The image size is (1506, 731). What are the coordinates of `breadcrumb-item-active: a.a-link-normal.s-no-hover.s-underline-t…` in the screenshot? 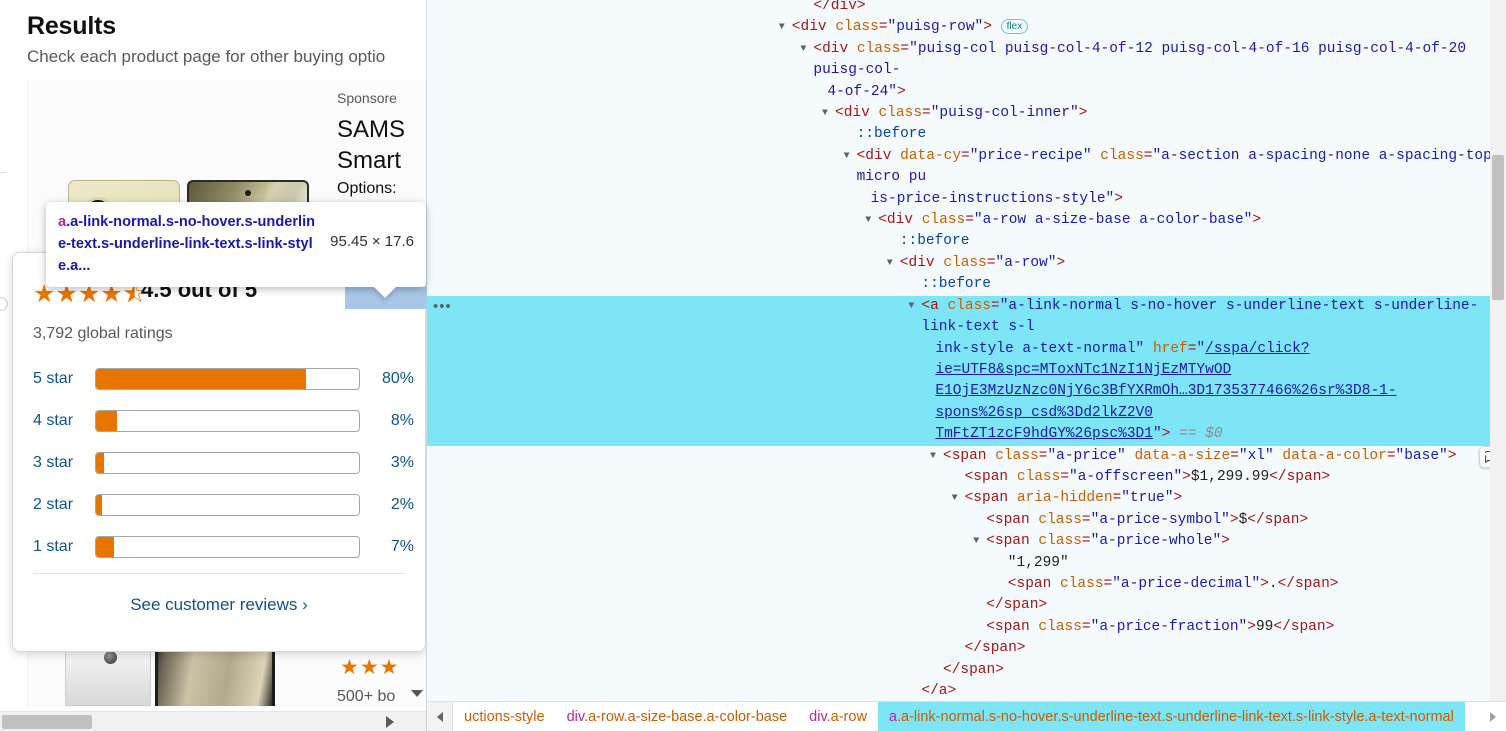 It's located at (1171, 716).